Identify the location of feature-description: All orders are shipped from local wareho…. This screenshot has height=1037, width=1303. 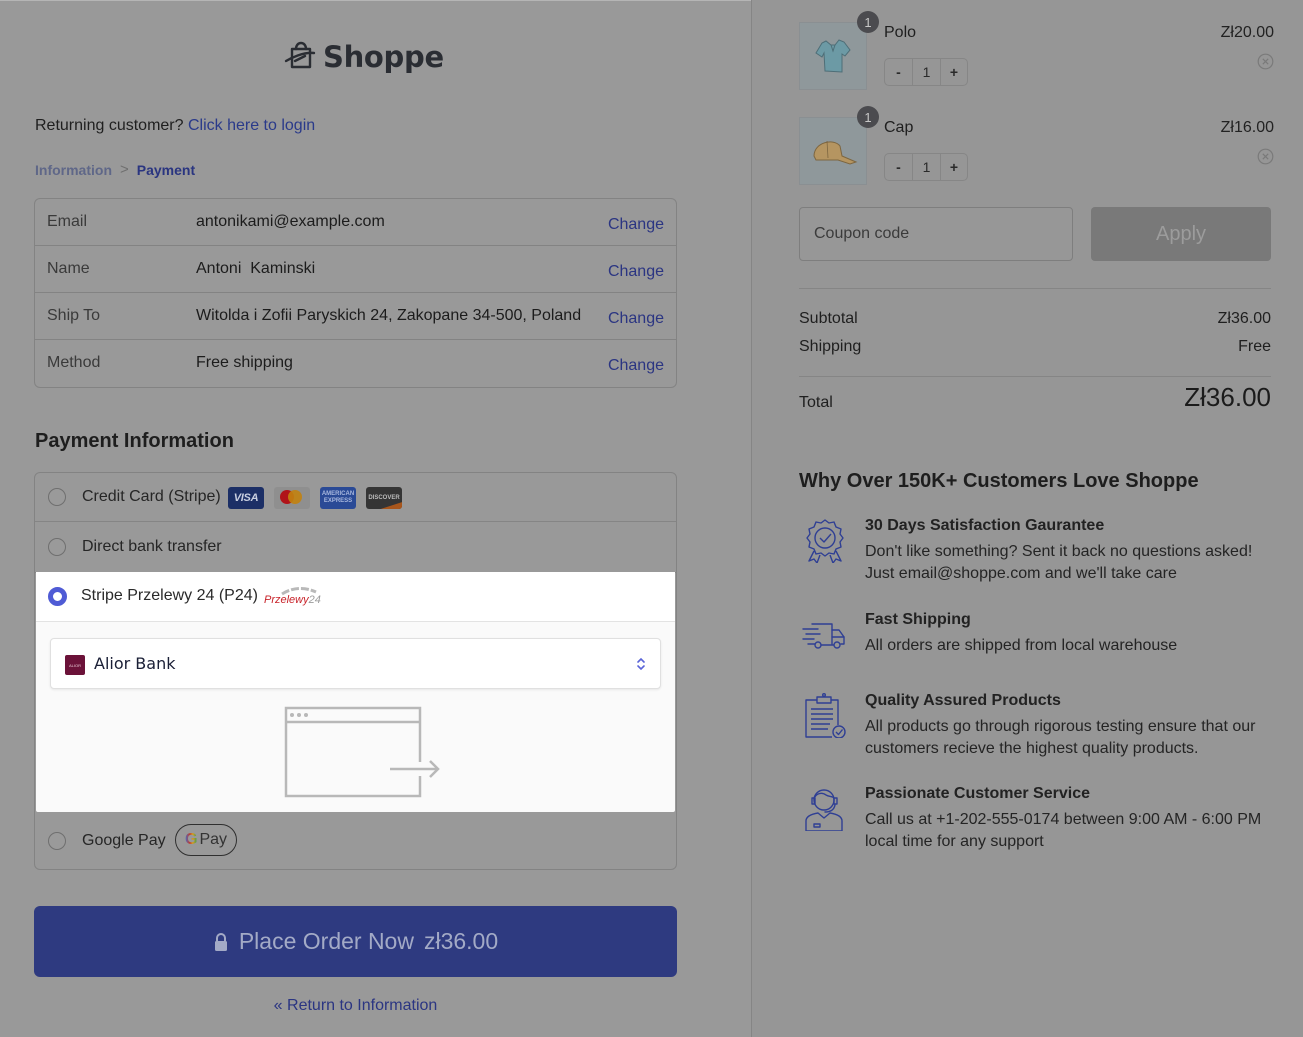
(1021, 645).